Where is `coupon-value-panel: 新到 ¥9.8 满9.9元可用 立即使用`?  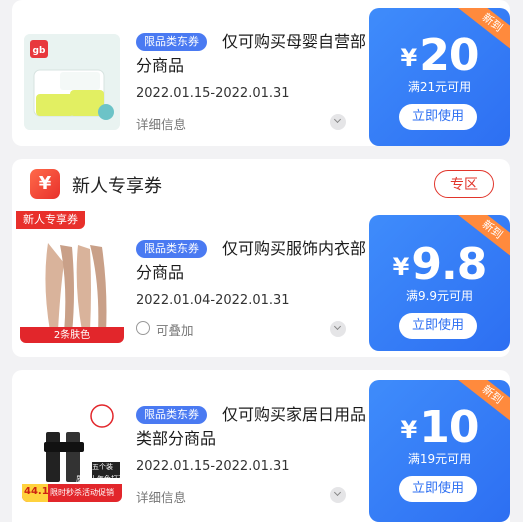
coupon-value-panel: 新到 ¥9.8 满9.9元可用 立即使用 is located at coordinates (439, 283).